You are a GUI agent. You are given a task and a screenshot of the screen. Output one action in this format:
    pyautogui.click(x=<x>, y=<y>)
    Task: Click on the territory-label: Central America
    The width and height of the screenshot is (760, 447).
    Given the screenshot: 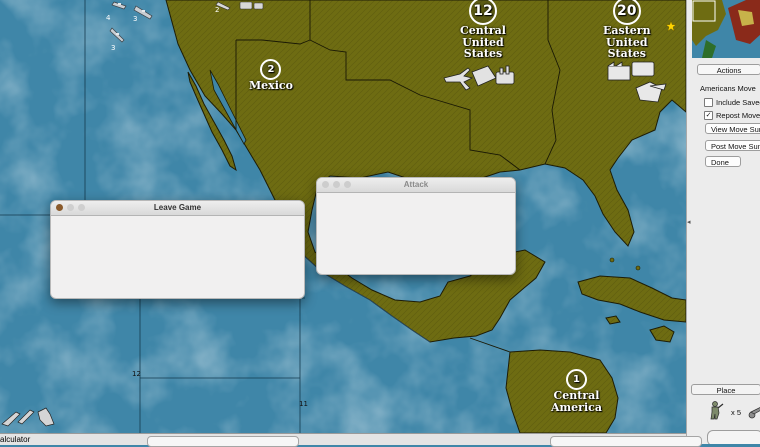 What is the action you would take?
    pyautogui.click(x=576, y=401)
    